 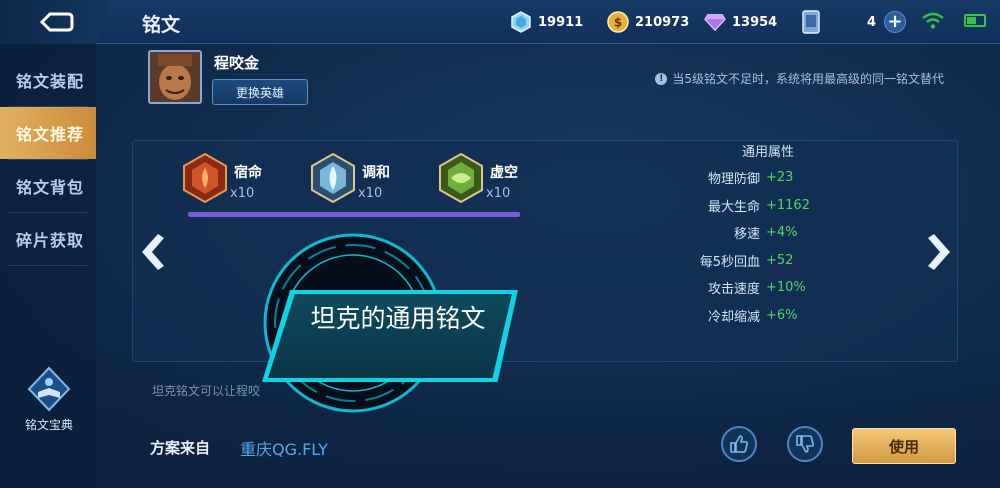 I want to click on source-author-link: 重庆QG.FLY, so click(x=284, y=448).